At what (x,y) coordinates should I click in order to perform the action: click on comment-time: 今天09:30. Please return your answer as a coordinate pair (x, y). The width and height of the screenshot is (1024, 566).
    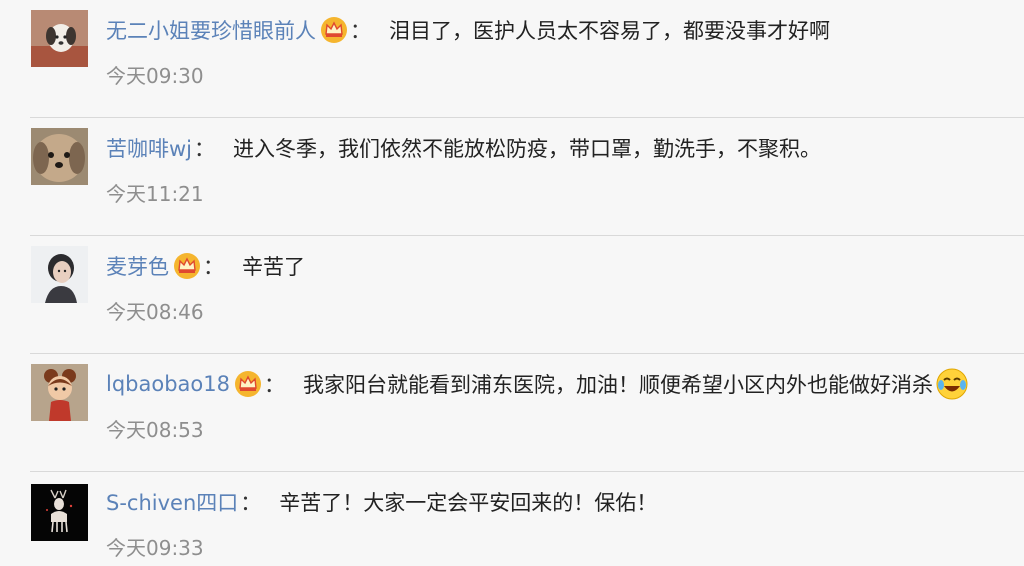
    Looking at the image, I should click on (155, 76).